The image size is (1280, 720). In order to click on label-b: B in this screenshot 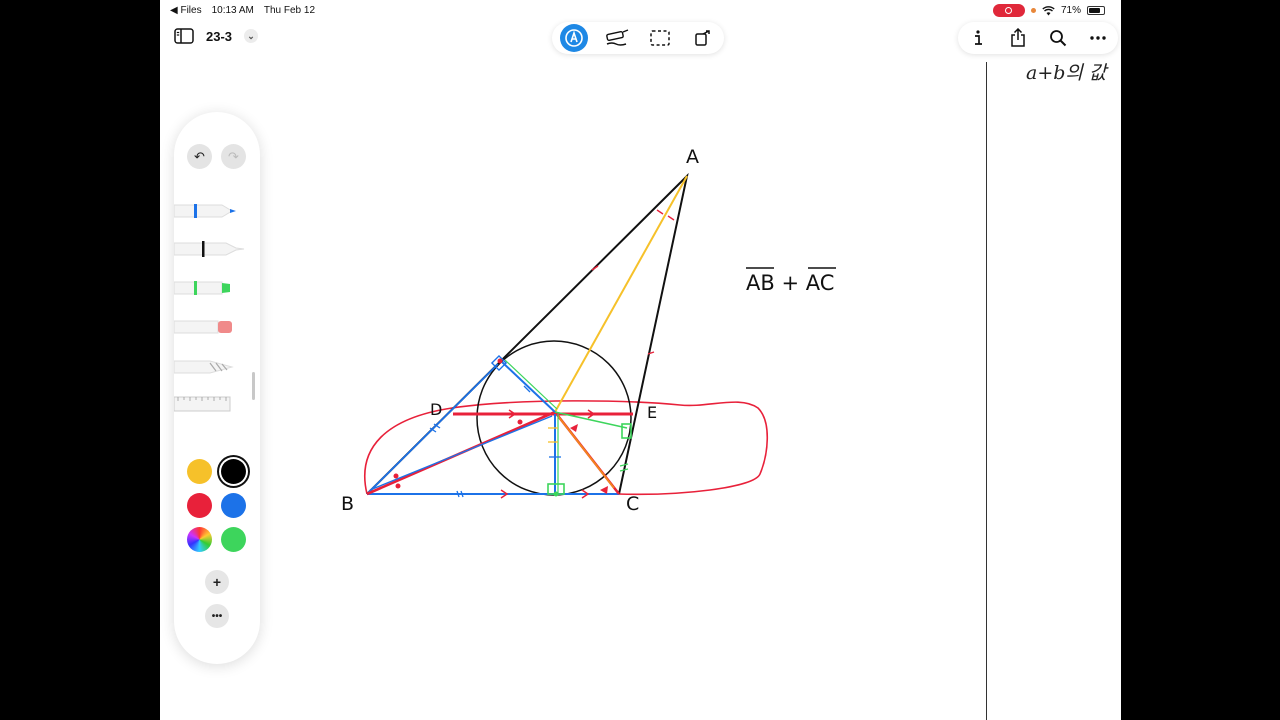, I will do `click(347, 504)`.